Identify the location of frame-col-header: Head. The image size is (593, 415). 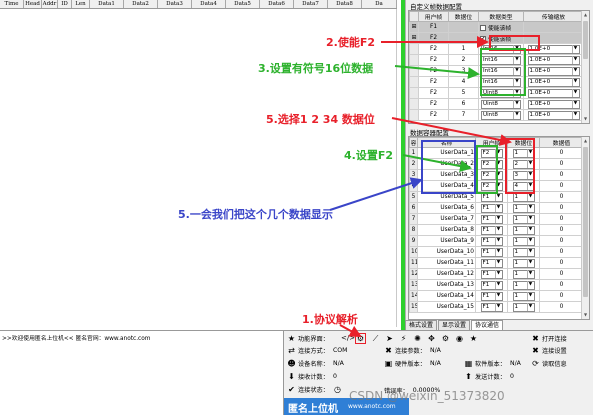
(33, 4).